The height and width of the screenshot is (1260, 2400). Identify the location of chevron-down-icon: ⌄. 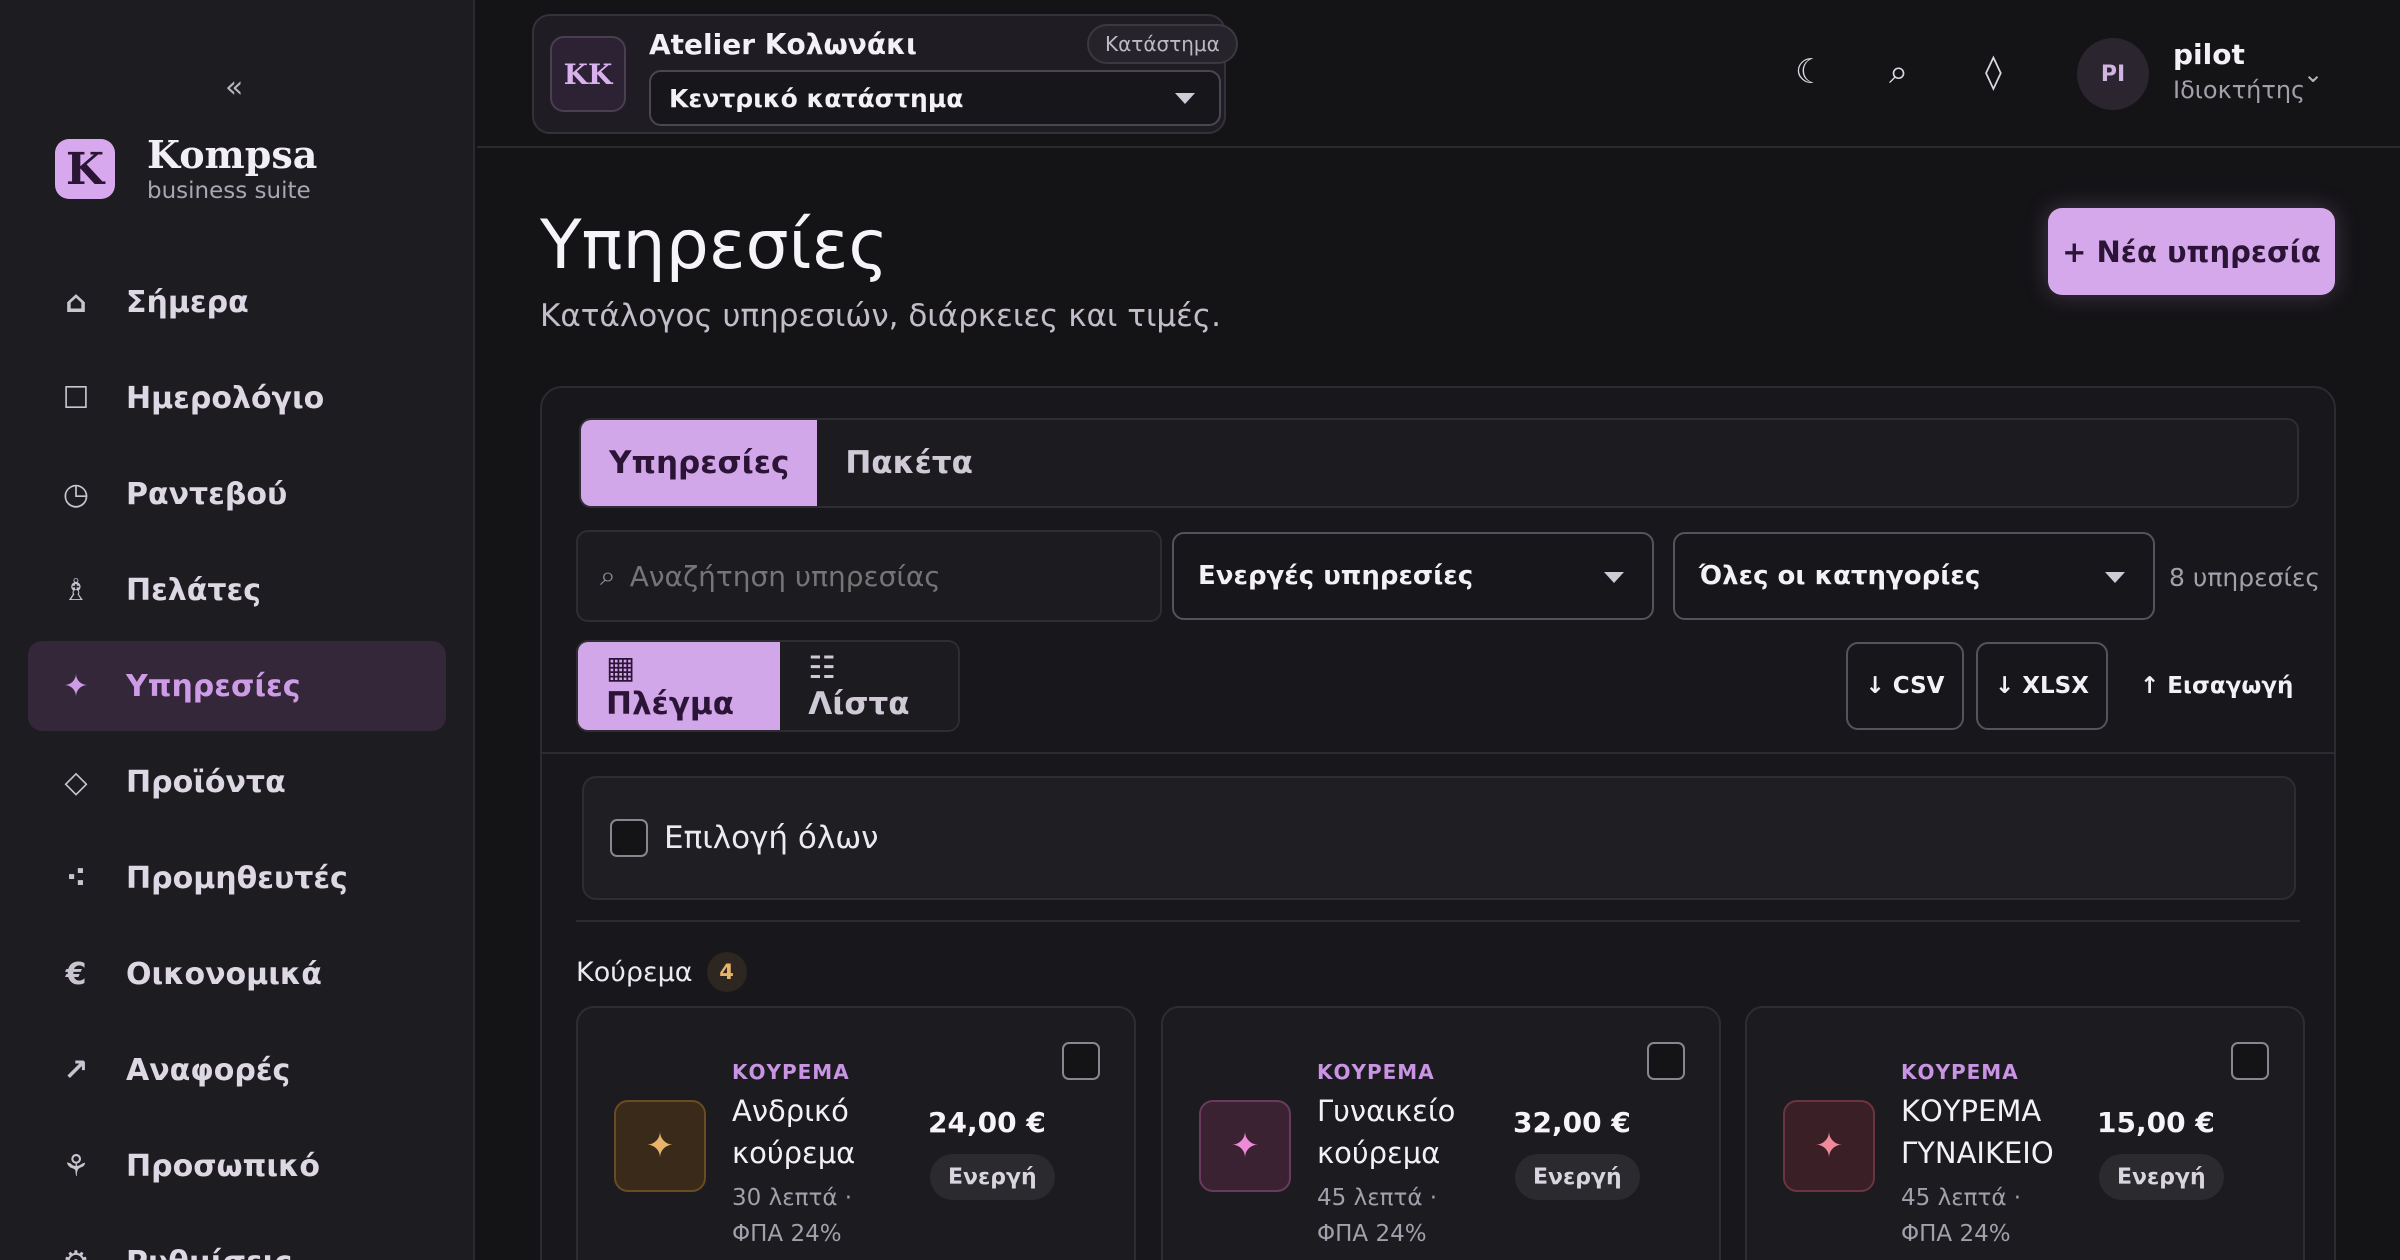
(2313, 74).